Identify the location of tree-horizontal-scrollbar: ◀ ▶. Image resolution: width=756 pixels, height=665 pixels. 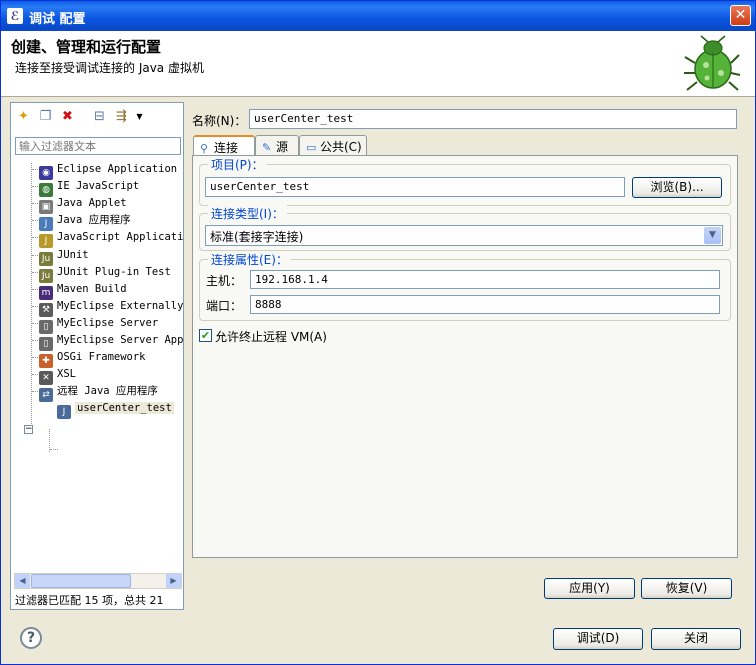
(98, 581).